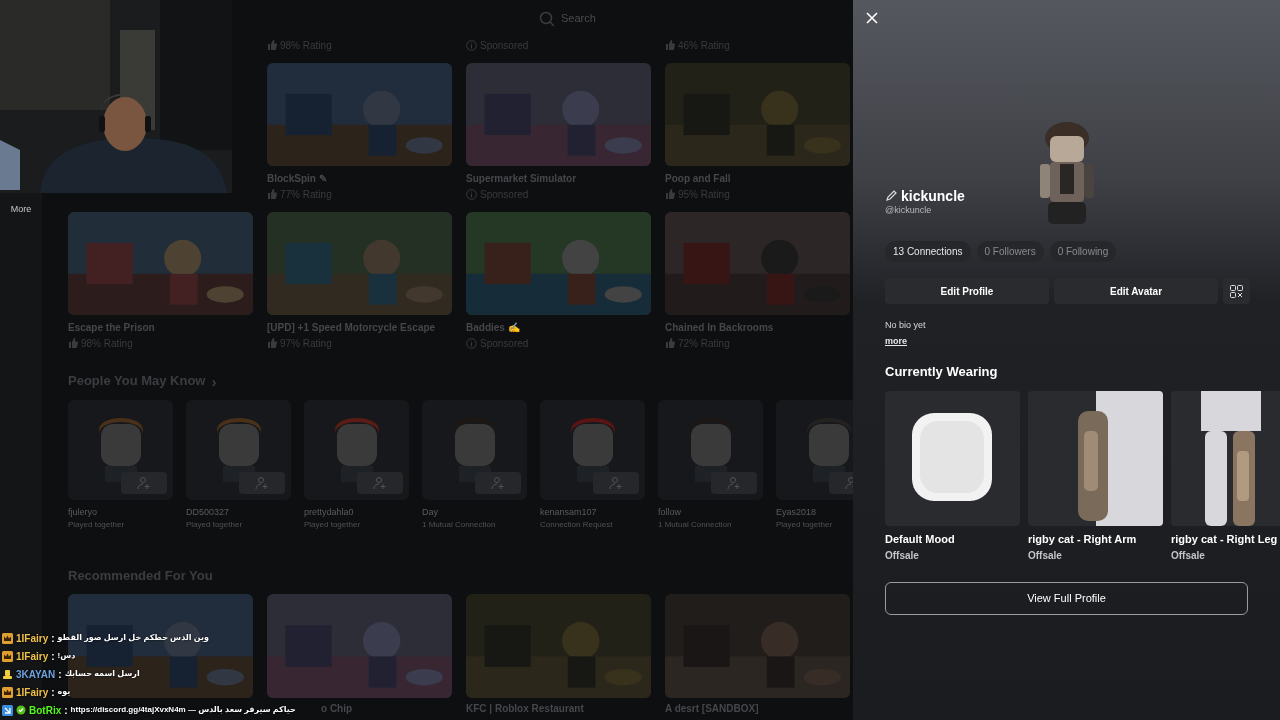 The width and height of the screenshot is (1280, 720). What do you see at coordinates (525, 709) in the screenshot?
I see `game-title: KFC | Roblox Restaurant` at bounding box center [525, 709].